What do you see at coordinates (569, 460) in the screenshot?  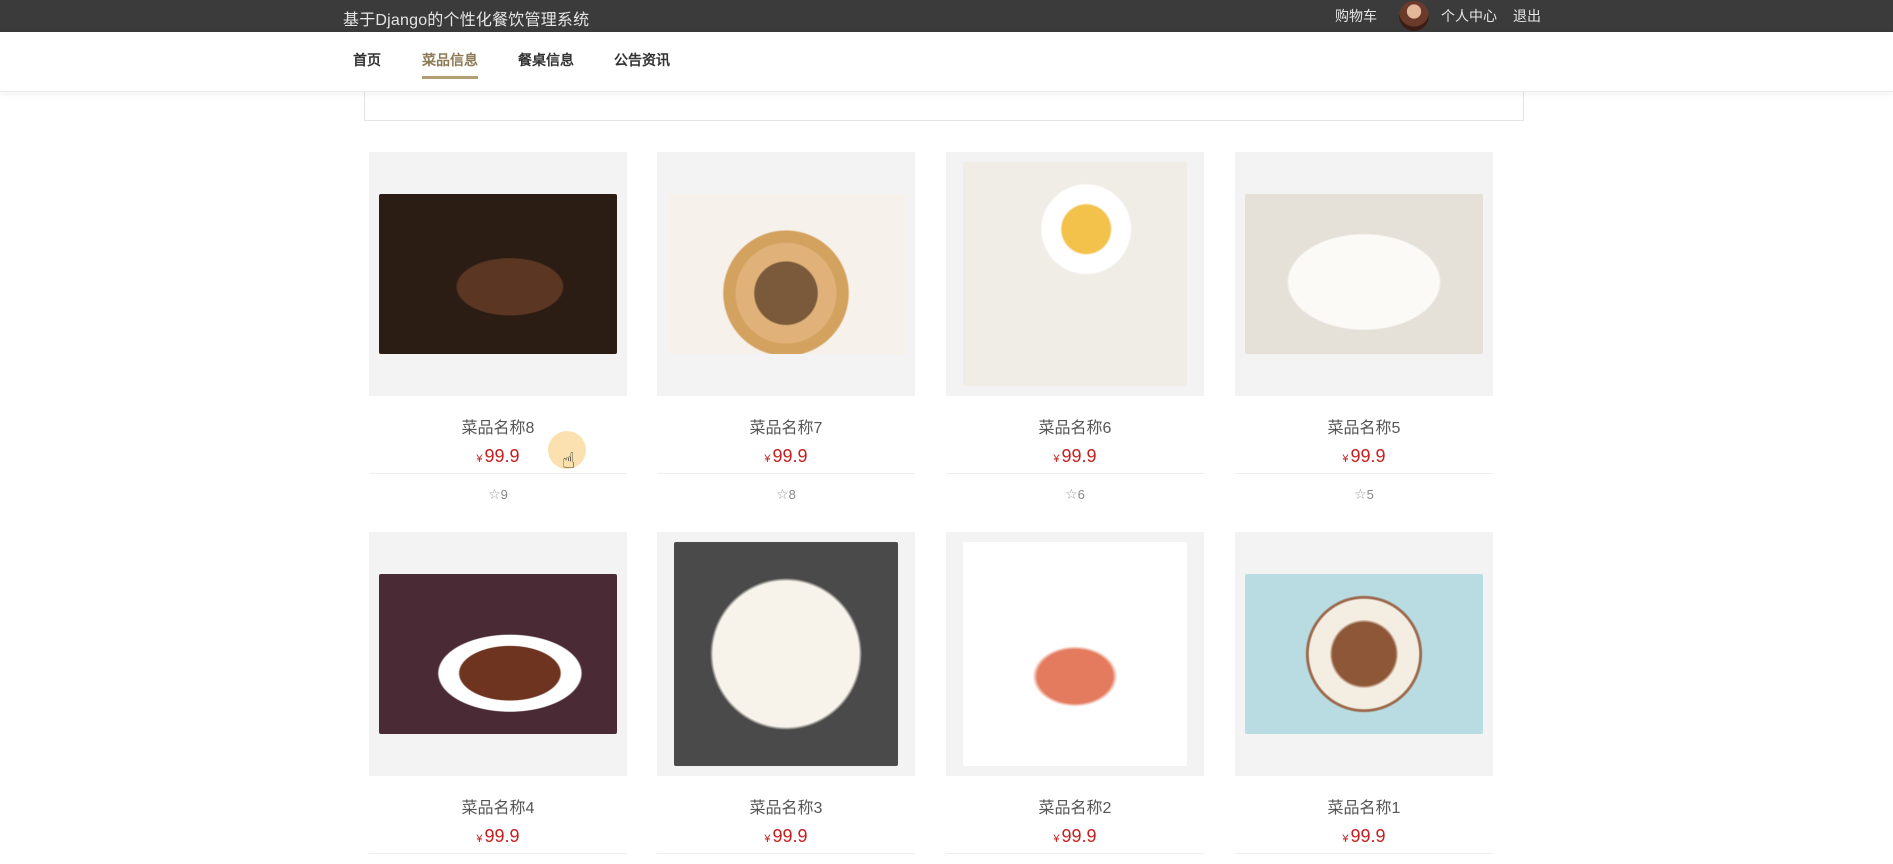 I see `hand-pointer-icon: ☝` at bounding box center [569, 460].